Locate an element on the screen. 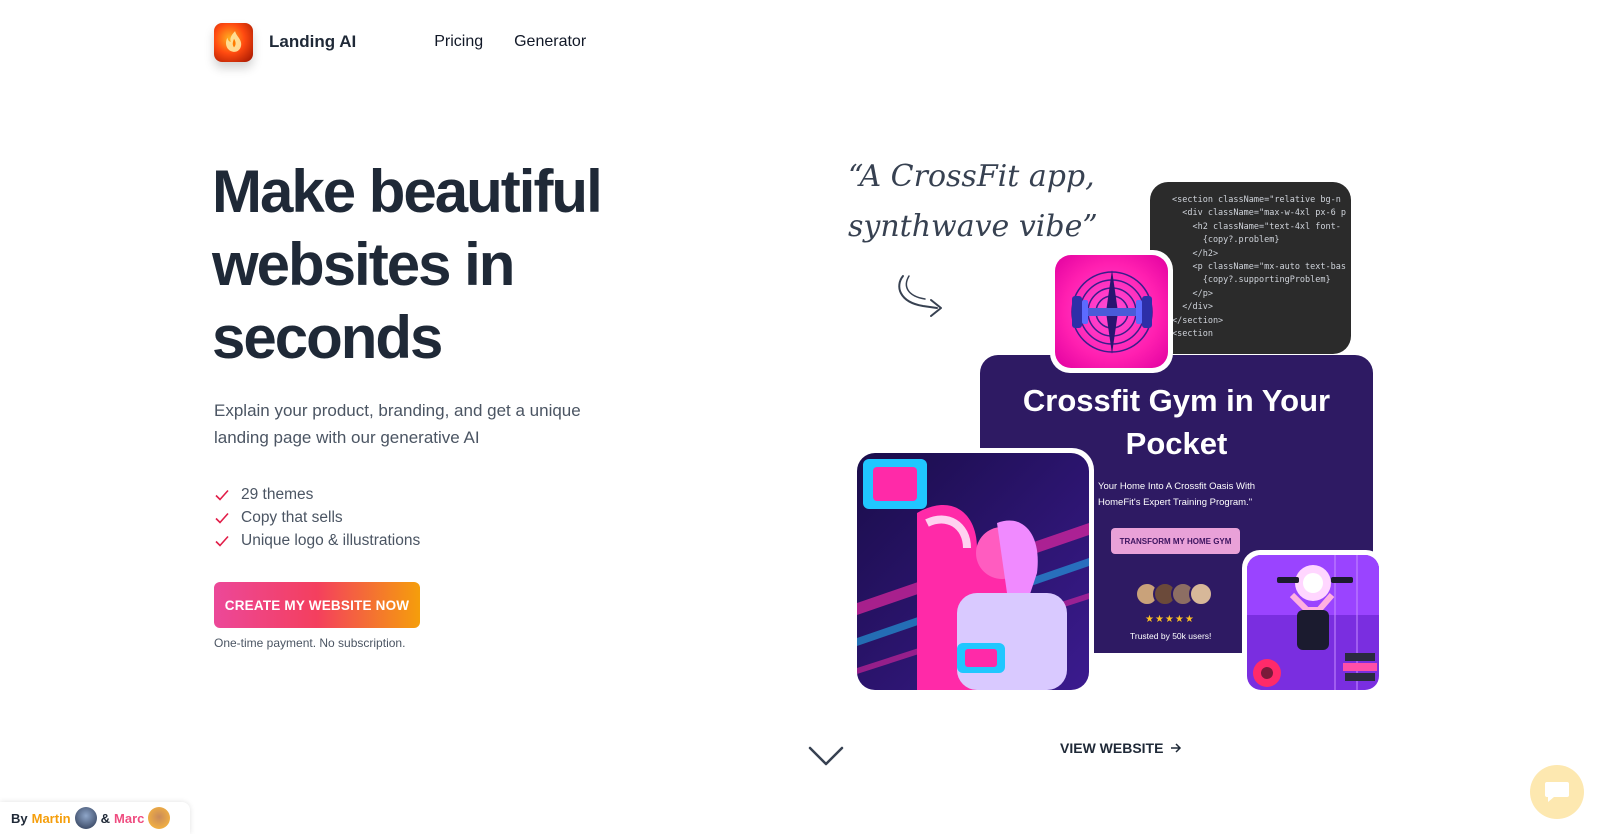 The height and width of the screenshot is (834, 1600). chat-icon is located at coordinates (1557, 792).